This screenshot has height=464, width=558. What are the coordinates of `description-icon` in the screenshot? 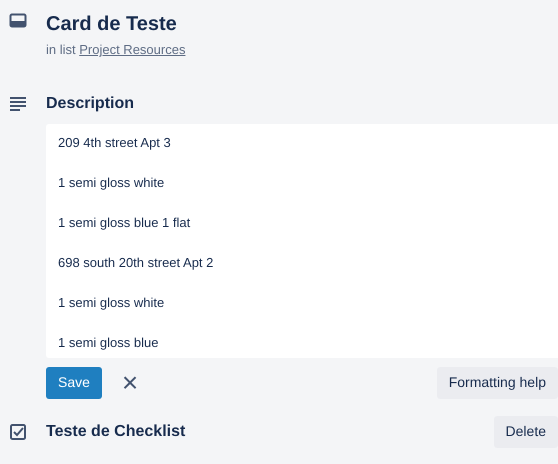 It's located at (18, 103).